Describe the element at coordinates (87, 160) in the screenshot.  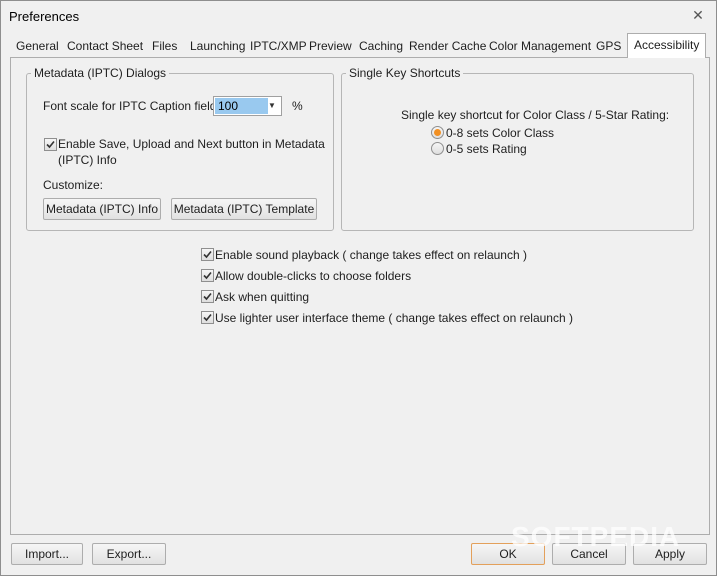
I see `enable-save-label-cont: (IPTC) Info` at that location.